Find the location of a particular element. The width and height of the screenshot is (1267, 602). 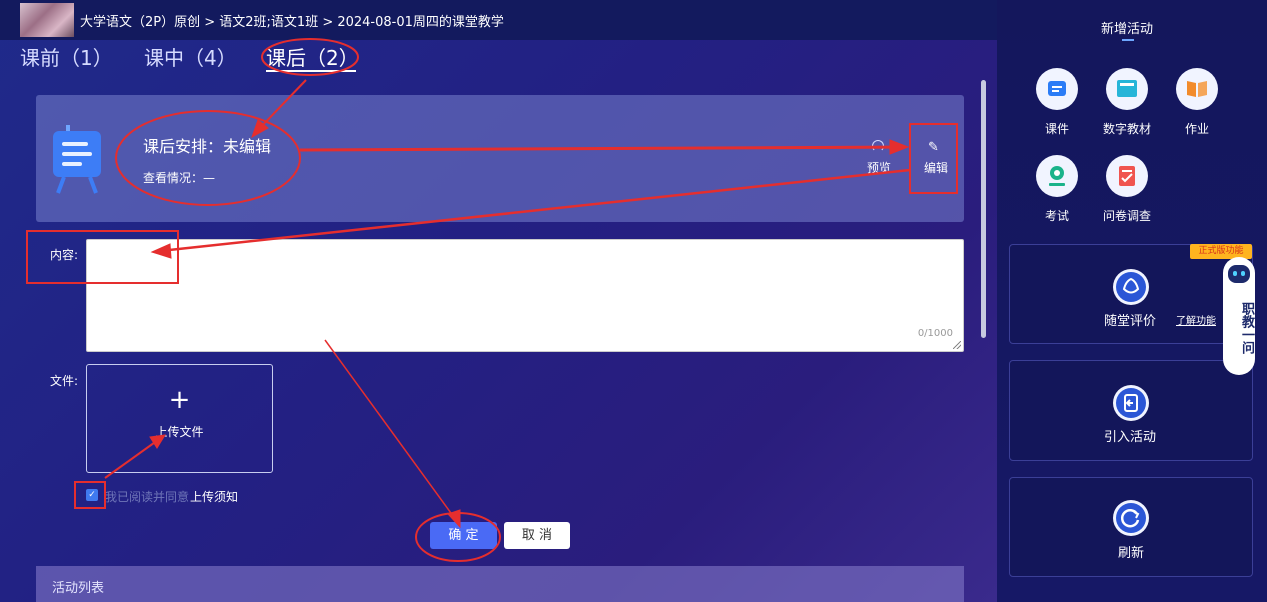

upload-label: 上传文件 is located at coordinates (179, 432).